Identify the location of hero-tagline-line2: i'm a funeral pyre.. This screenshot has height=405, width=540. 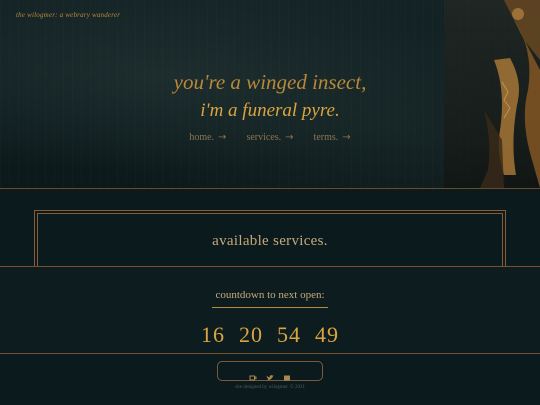
(270, 110).